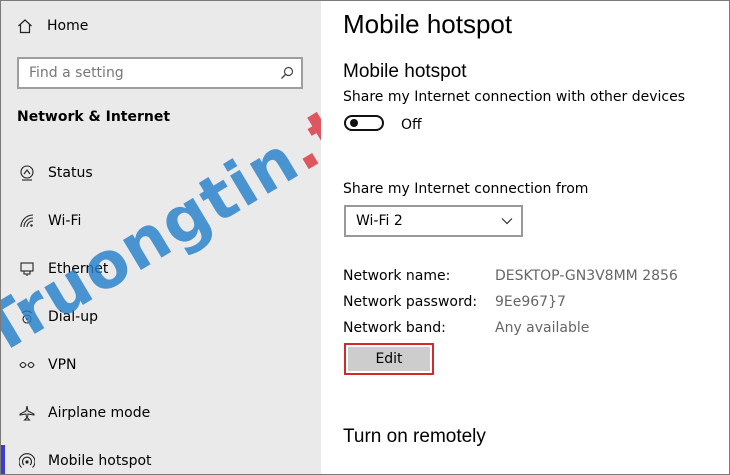 This screenshot has width=730, height=475. What do you see at coordinates (161, 269) in the screenshot?
I see `sidebar-item-ethernet: Ethernet` at bounding box center [161, 269].